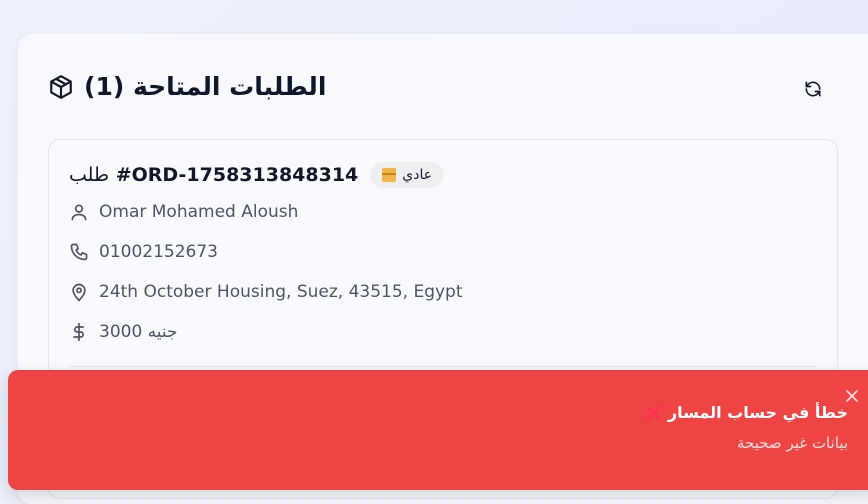  Describe the element at coordinates (205, 86) in the screenshot. I see `page-title: الطلبات المتاحة (1)` at that location.